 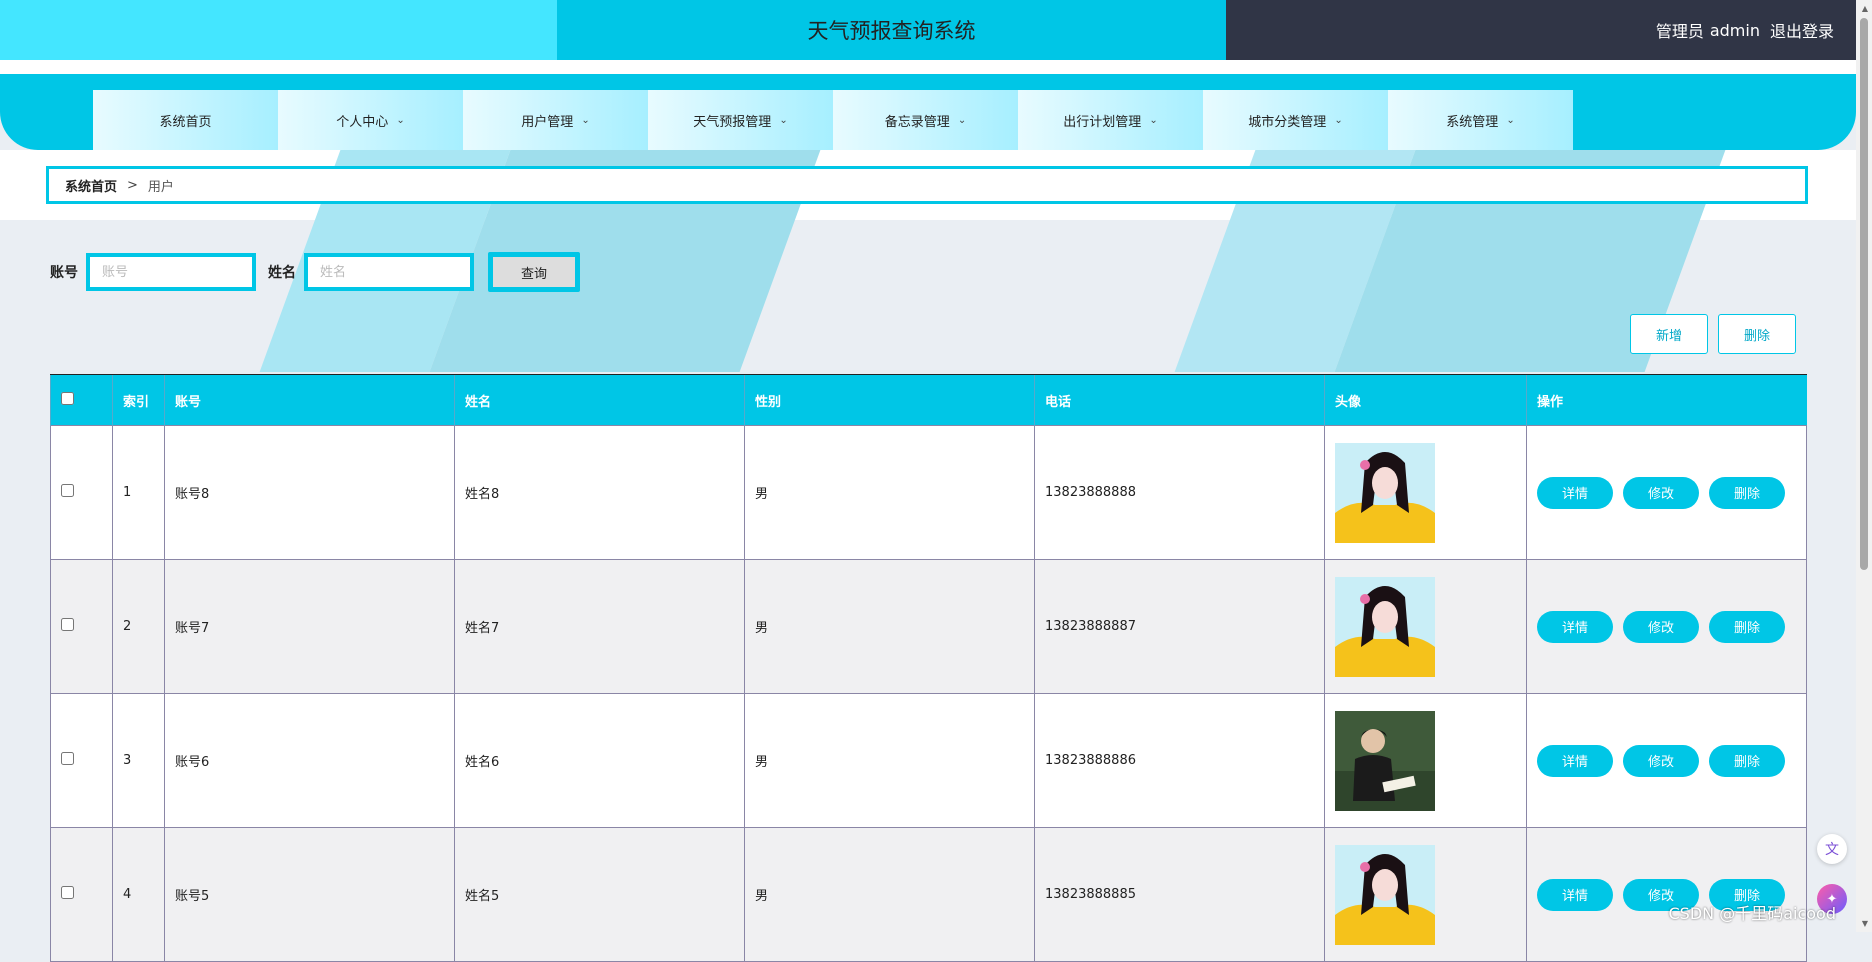 I want to click on search-bar: 账号 姓名 查询, so click(x=315, y=272).